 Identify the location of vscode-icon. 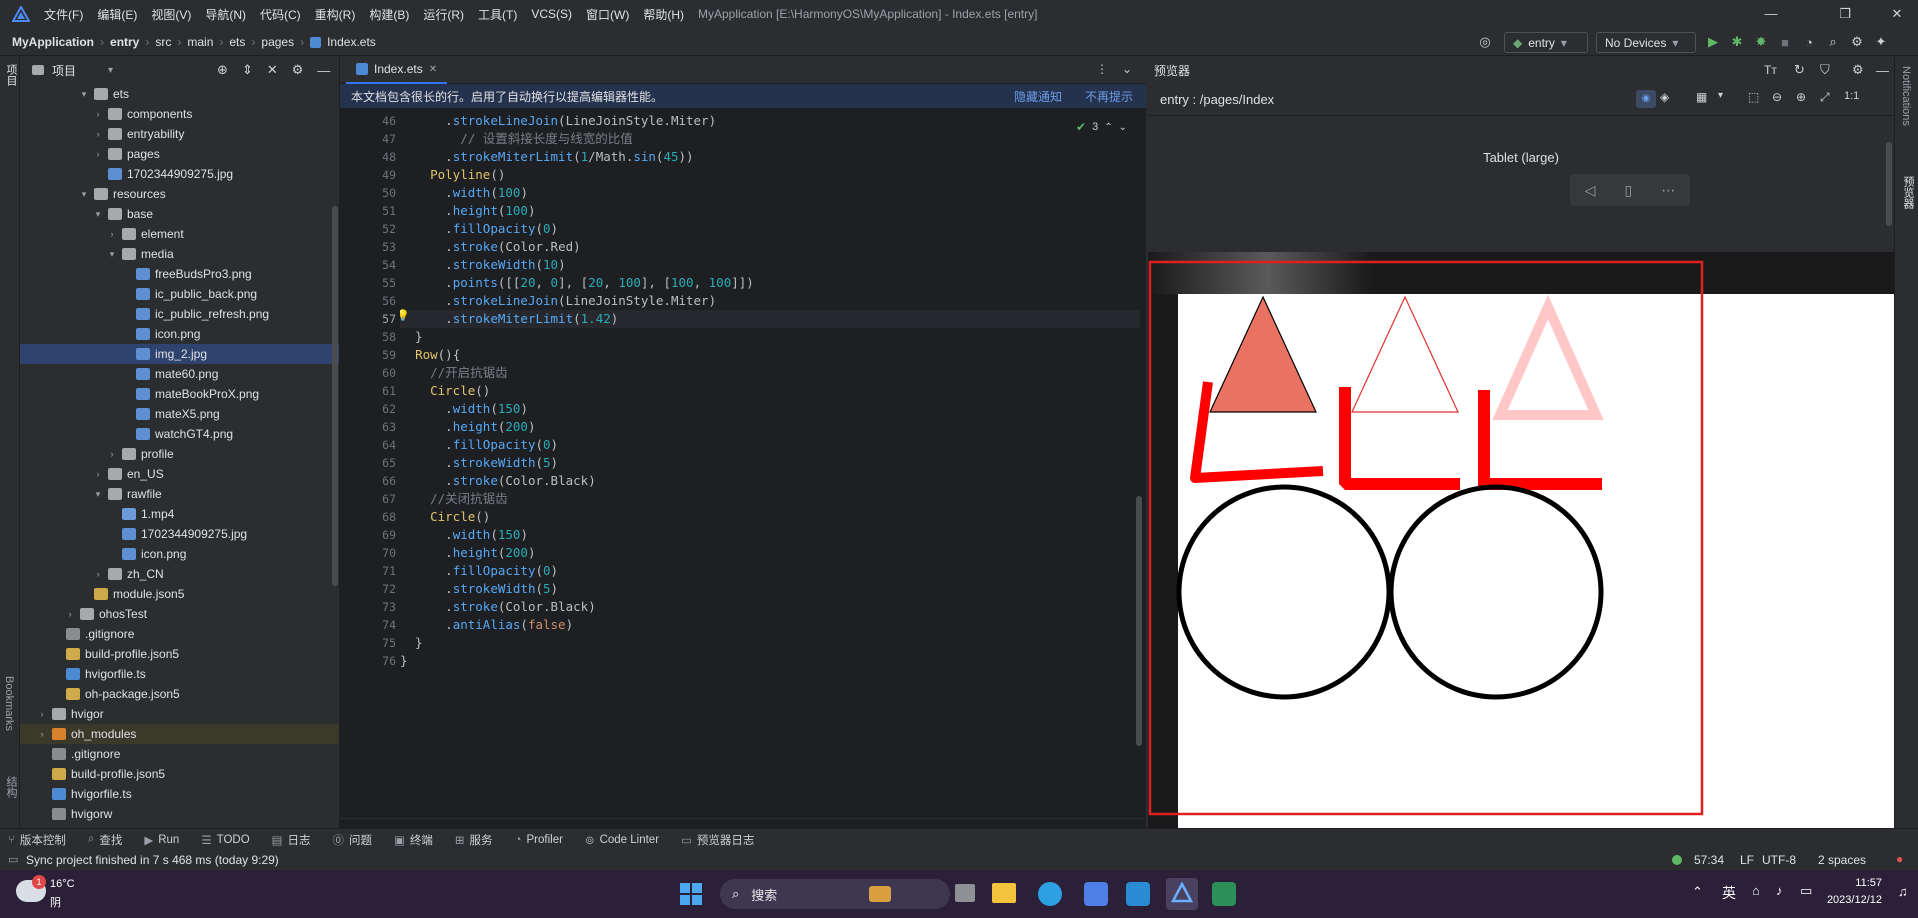
(1138, 894).